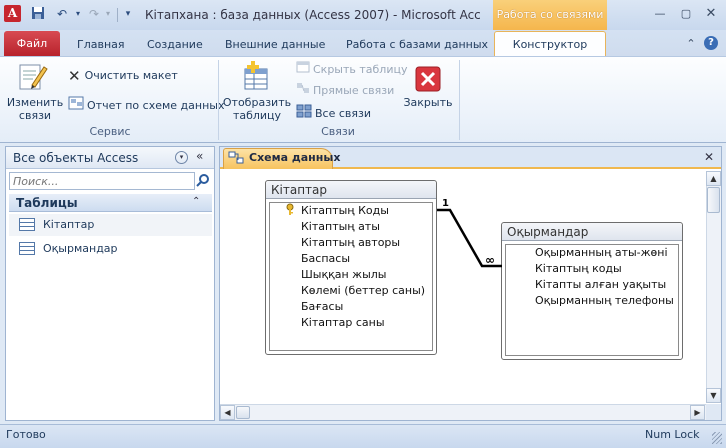 The image size is (726, 448). What do you see at coordinates (343, 274) in the screenshot?
I see `field-shyqqan-zhyly: Шыққан жылы` at bounding box center [343, 274].